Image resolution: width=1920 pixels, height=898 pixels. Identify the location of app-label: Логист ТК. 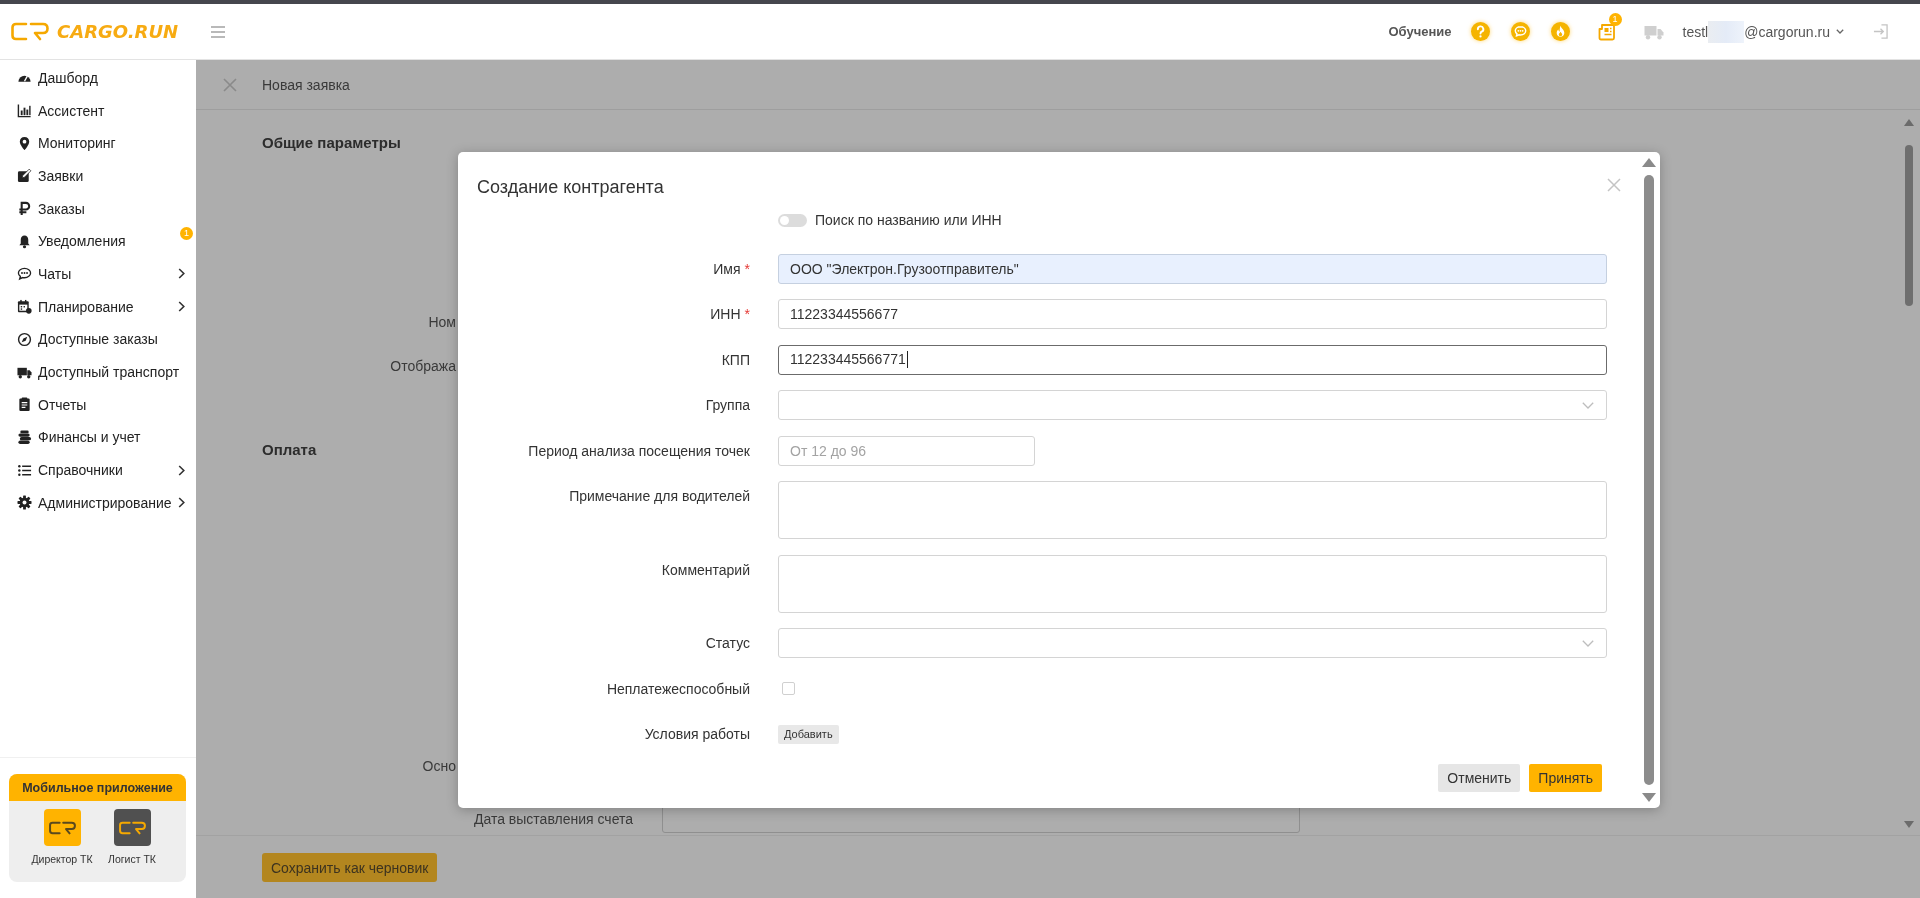
(132, 859).